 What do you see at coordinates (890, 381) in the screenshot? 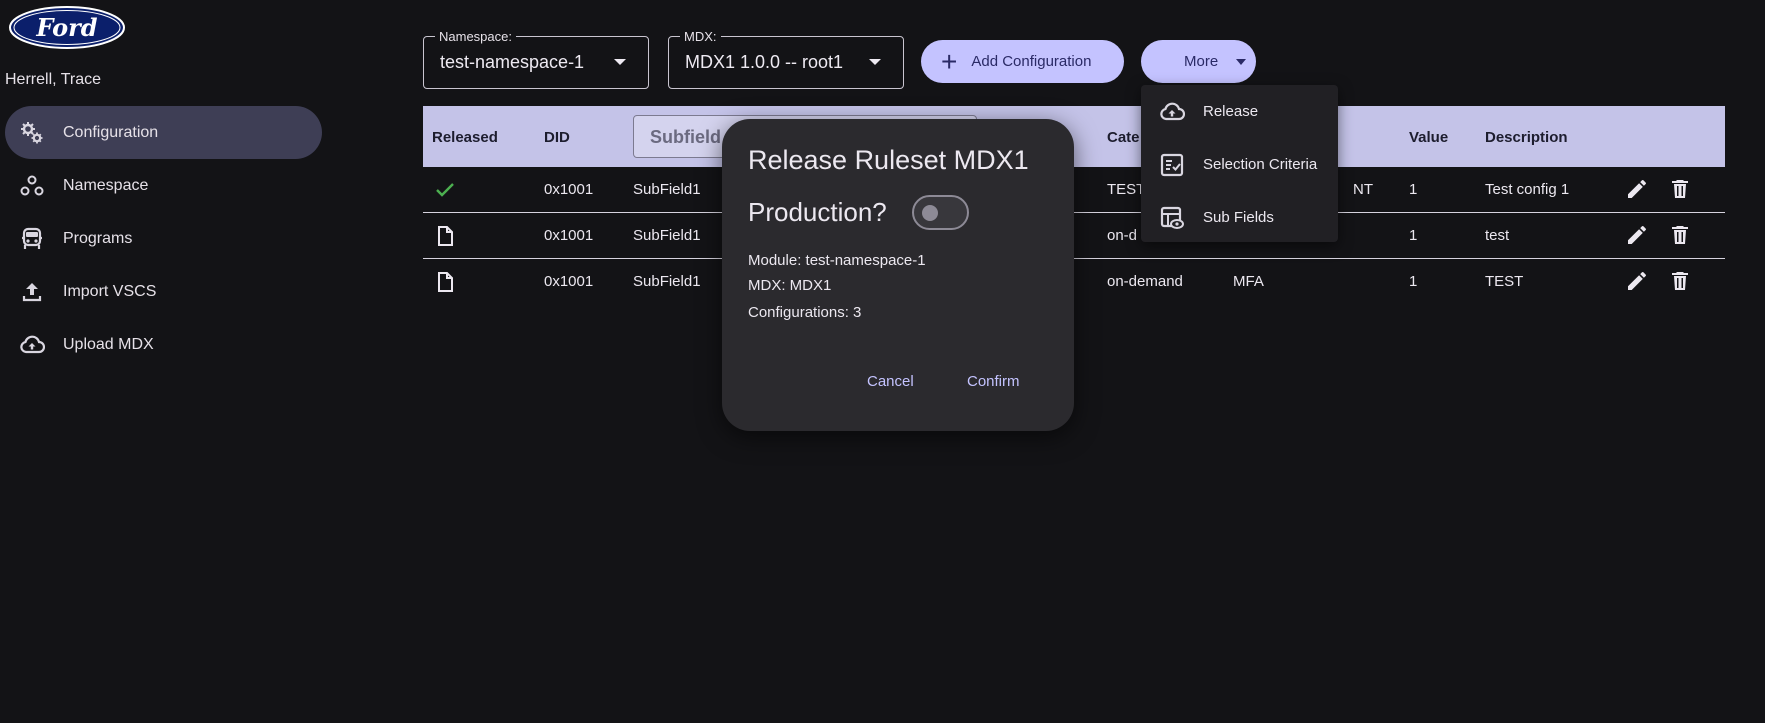
I see `cancel-button: Cancel` at bounding box center [890, 381].